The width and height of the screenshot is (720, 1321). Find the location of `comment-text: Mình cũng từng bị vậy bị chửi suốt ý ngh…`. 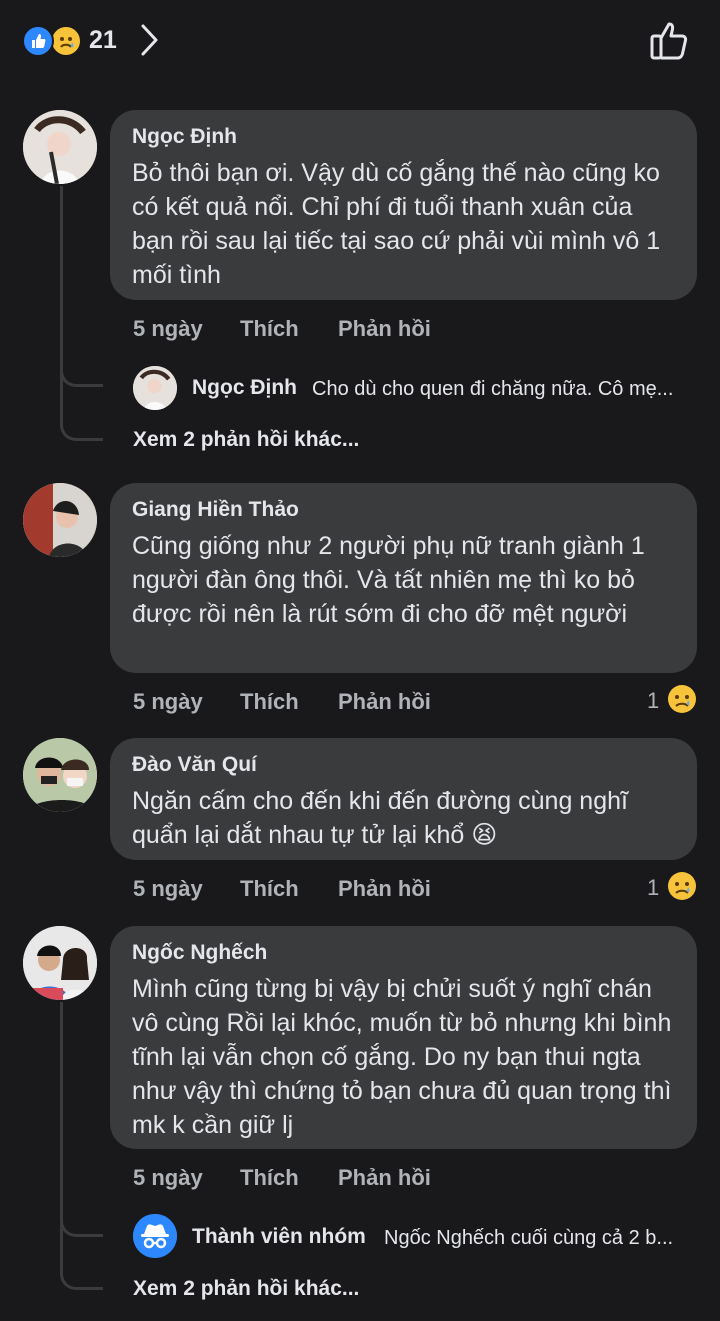

comment-text: Mình cũng từng bị vậy bị chửi suốt ý ngh… is located at coordinates (402, 1057).